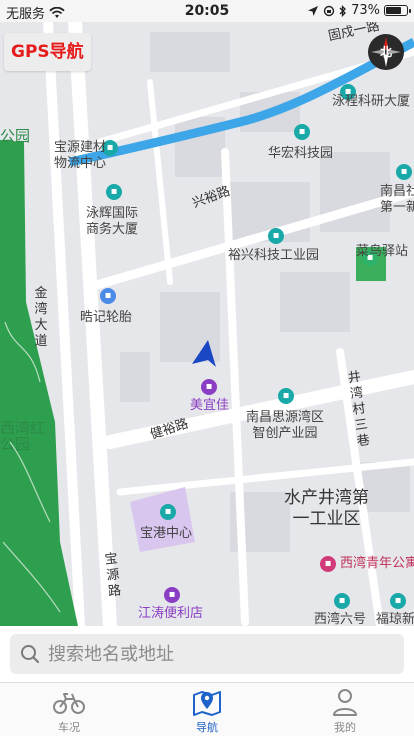 This screenshot has height=736, width=414. Describe the element at coordinates (47, 52) in the screenshot. I see `gps-title-badge: GPS导航` at that location.